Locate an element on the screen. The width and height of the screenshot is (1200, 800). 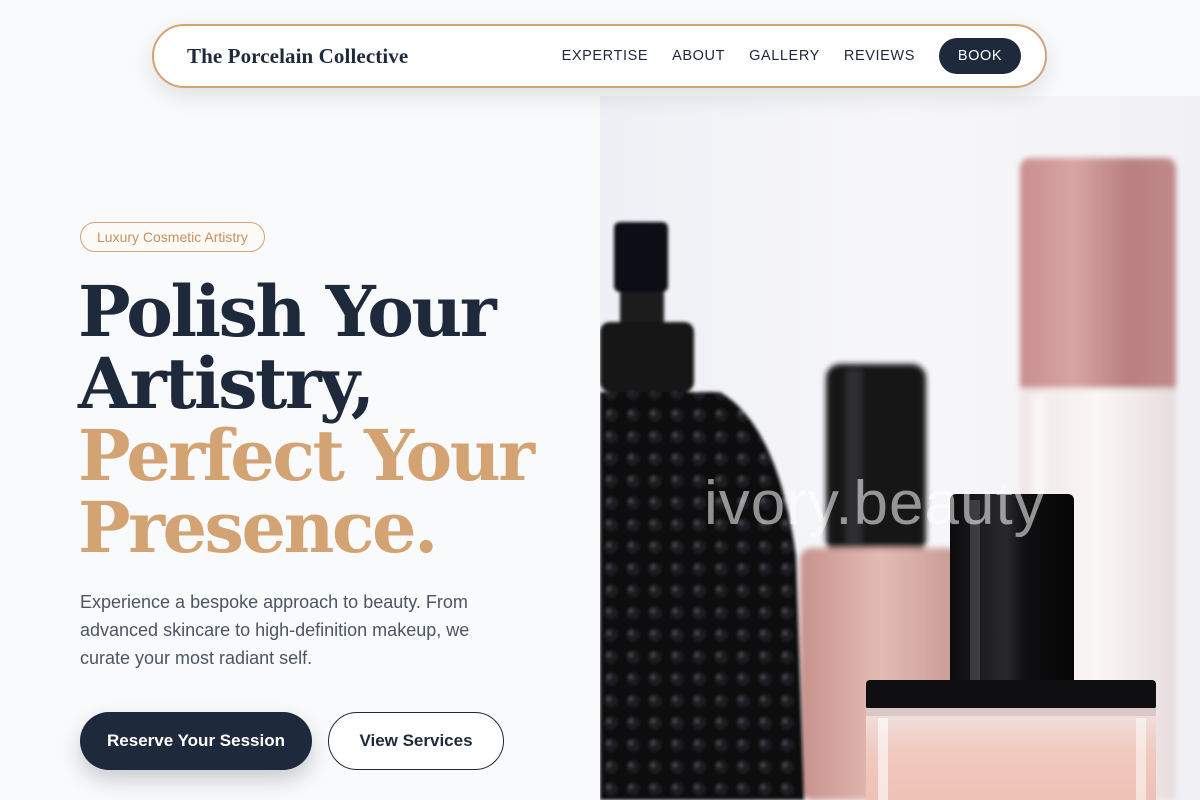
nav-link-reviews: REVIEWS is located at coordinates (879, 56).